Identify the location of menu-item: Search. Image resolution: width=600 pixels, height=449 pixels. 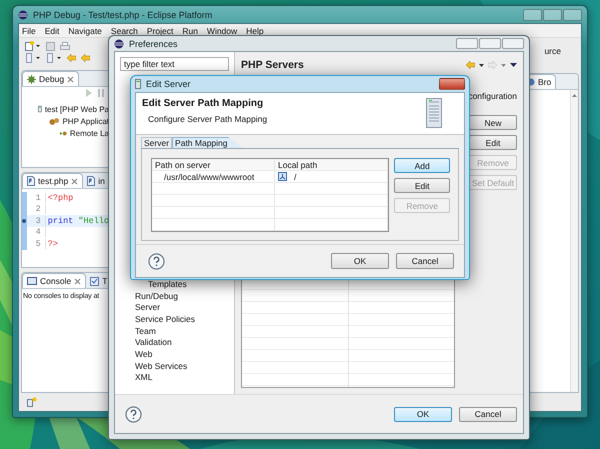
(124, 30).